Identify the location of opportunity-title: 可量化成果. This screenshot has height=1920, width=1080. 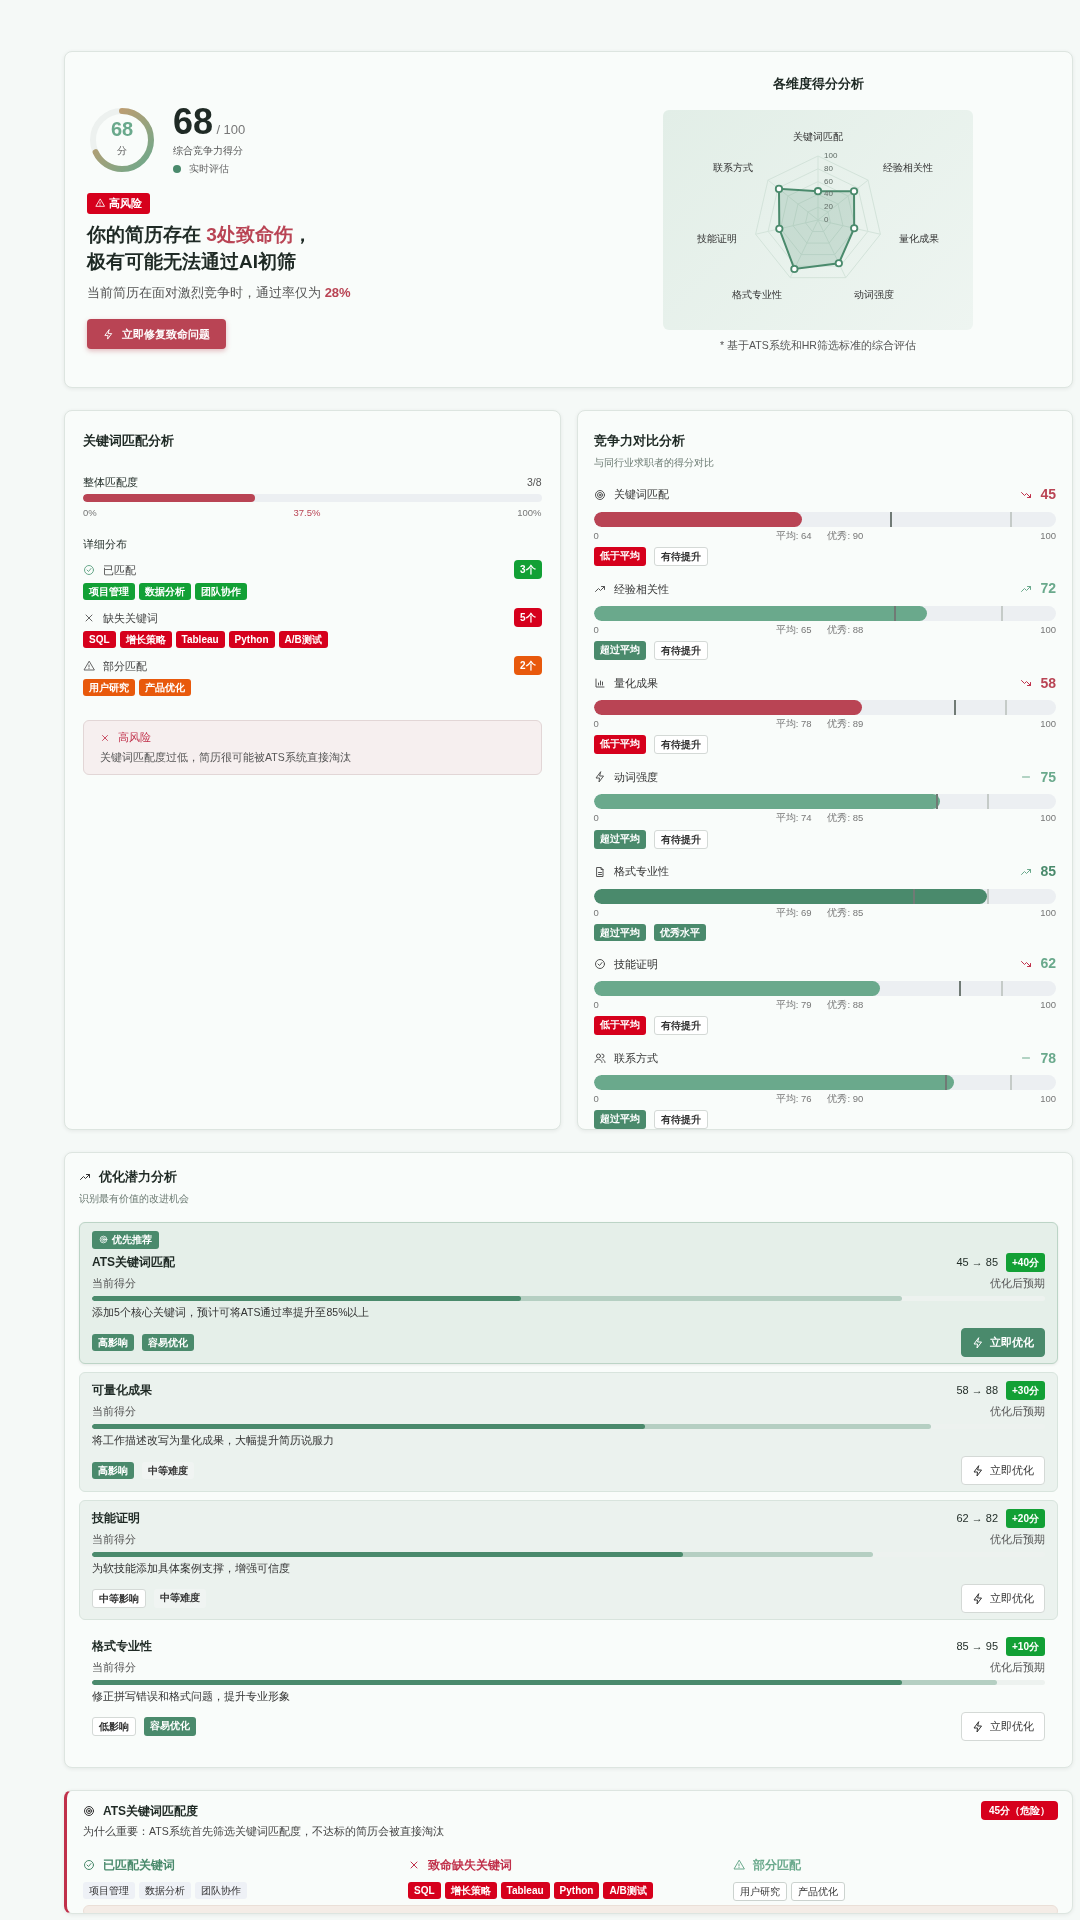
(122, 1391).